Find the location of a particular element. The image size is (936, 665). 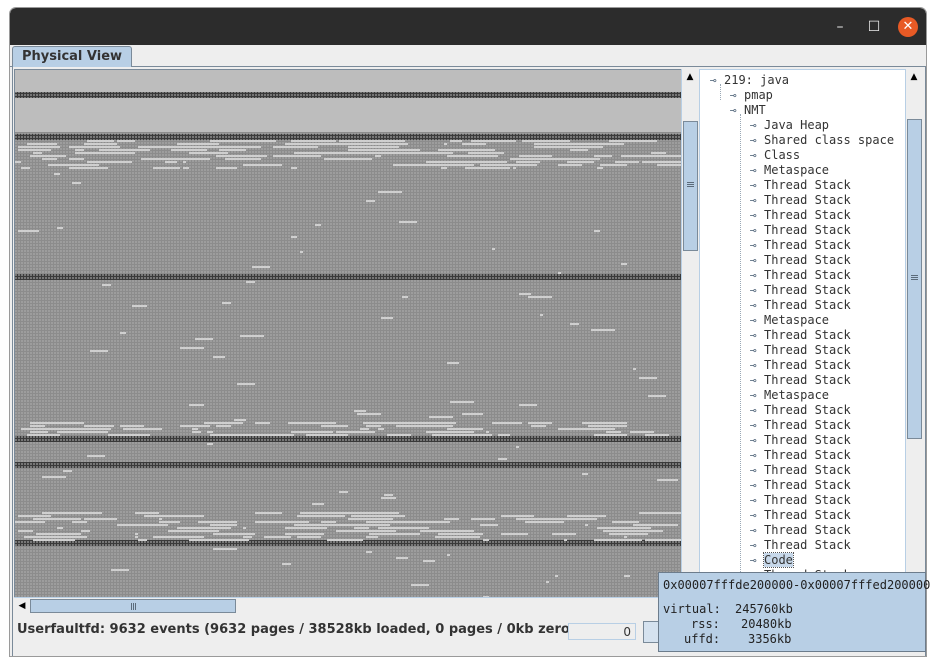

tree-node-nmt: ⊸ NMT is located at coordinates (748, 110).